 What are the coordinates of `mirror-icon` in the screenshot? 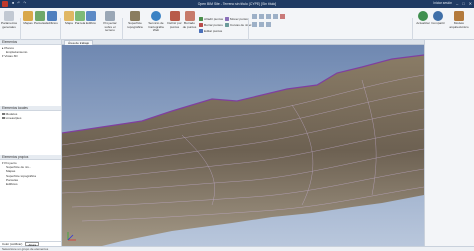 It's located at (275, 16).